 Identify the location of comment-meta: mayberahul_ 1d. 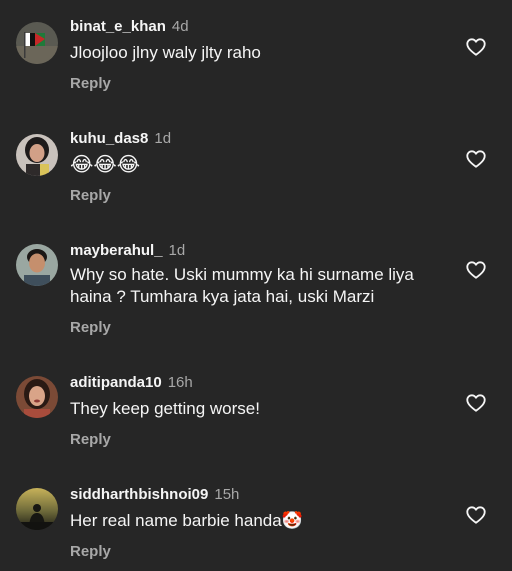
(127, 251).